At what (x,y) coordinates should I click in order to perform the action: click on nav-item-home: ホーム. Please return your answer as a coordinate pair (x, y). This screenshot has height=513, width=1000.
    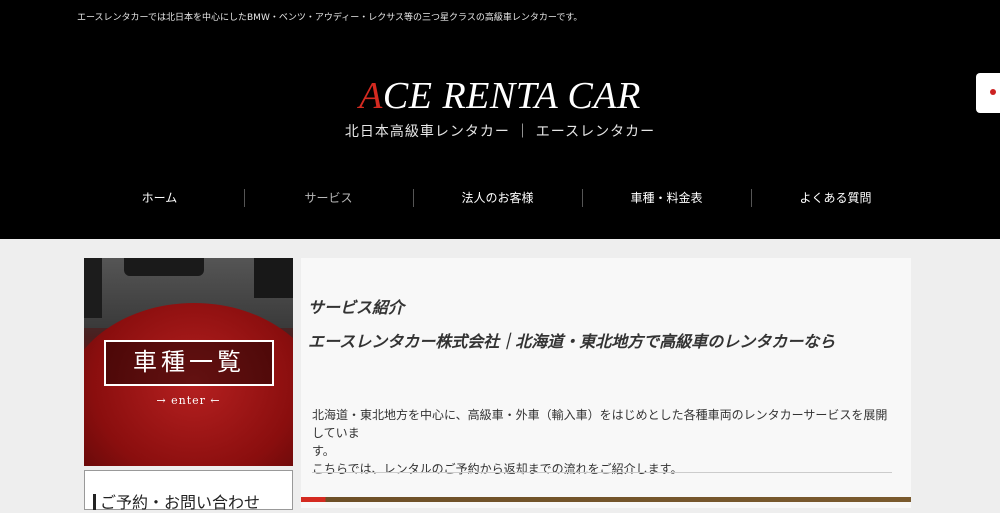
    Looking at the image, I should click on (159, 198).